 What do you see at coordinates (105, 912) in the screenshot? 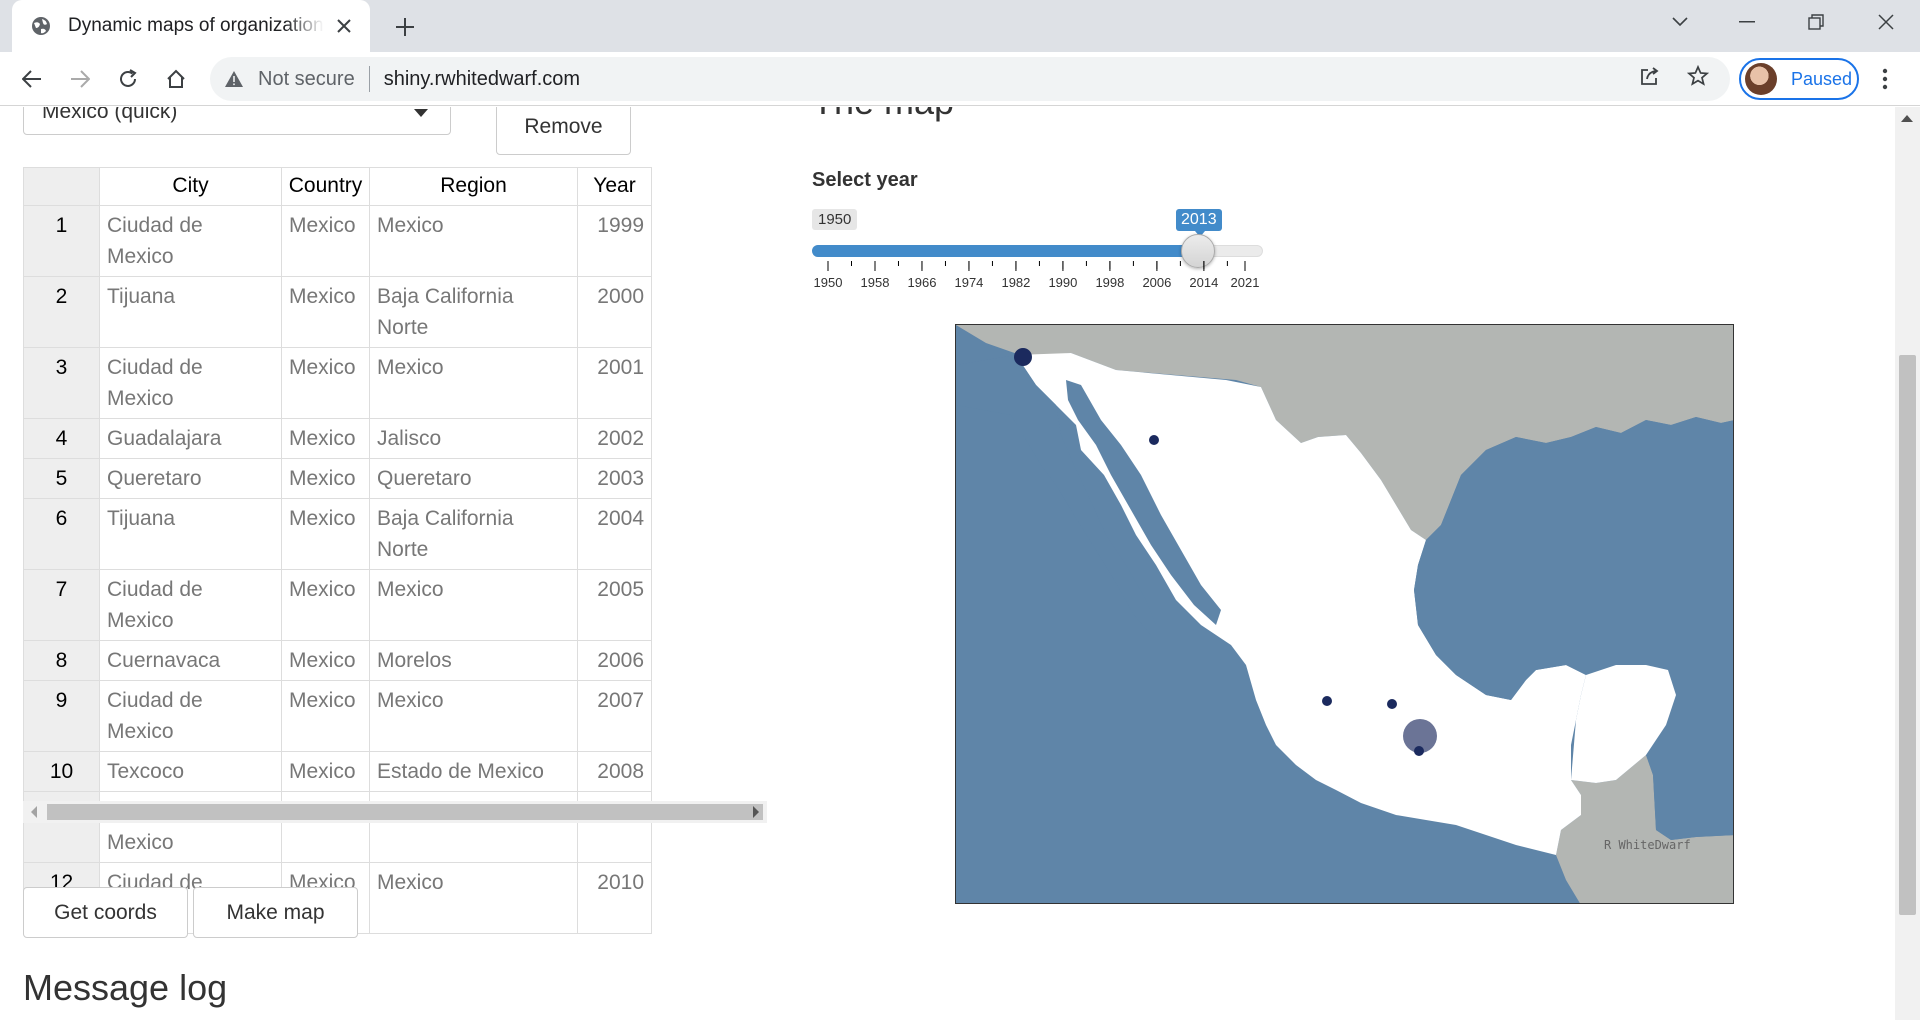
I see `get-coords-button: Get coords` at bounding box center [105, 912].